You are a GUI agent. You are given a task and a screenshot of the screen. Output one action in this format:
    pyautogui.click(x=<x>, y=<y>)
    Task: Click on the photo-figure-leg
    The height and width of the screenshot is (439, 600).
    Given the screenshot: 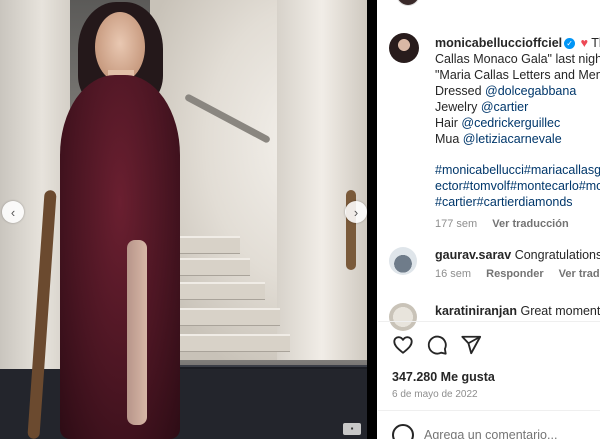 What is the action you would take?
    pyautogui.click(x=137, y=332)
    